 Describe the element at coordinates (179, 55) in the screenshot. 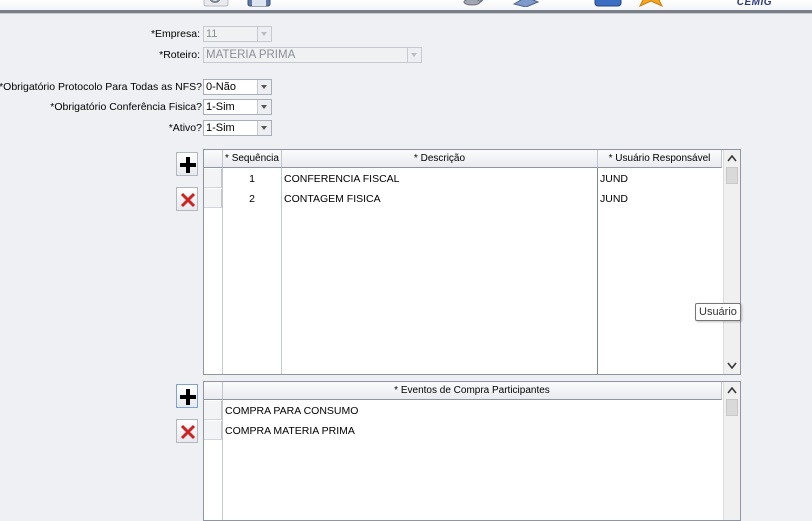

I see `roteiro-label: *Roteiro:` at that location.